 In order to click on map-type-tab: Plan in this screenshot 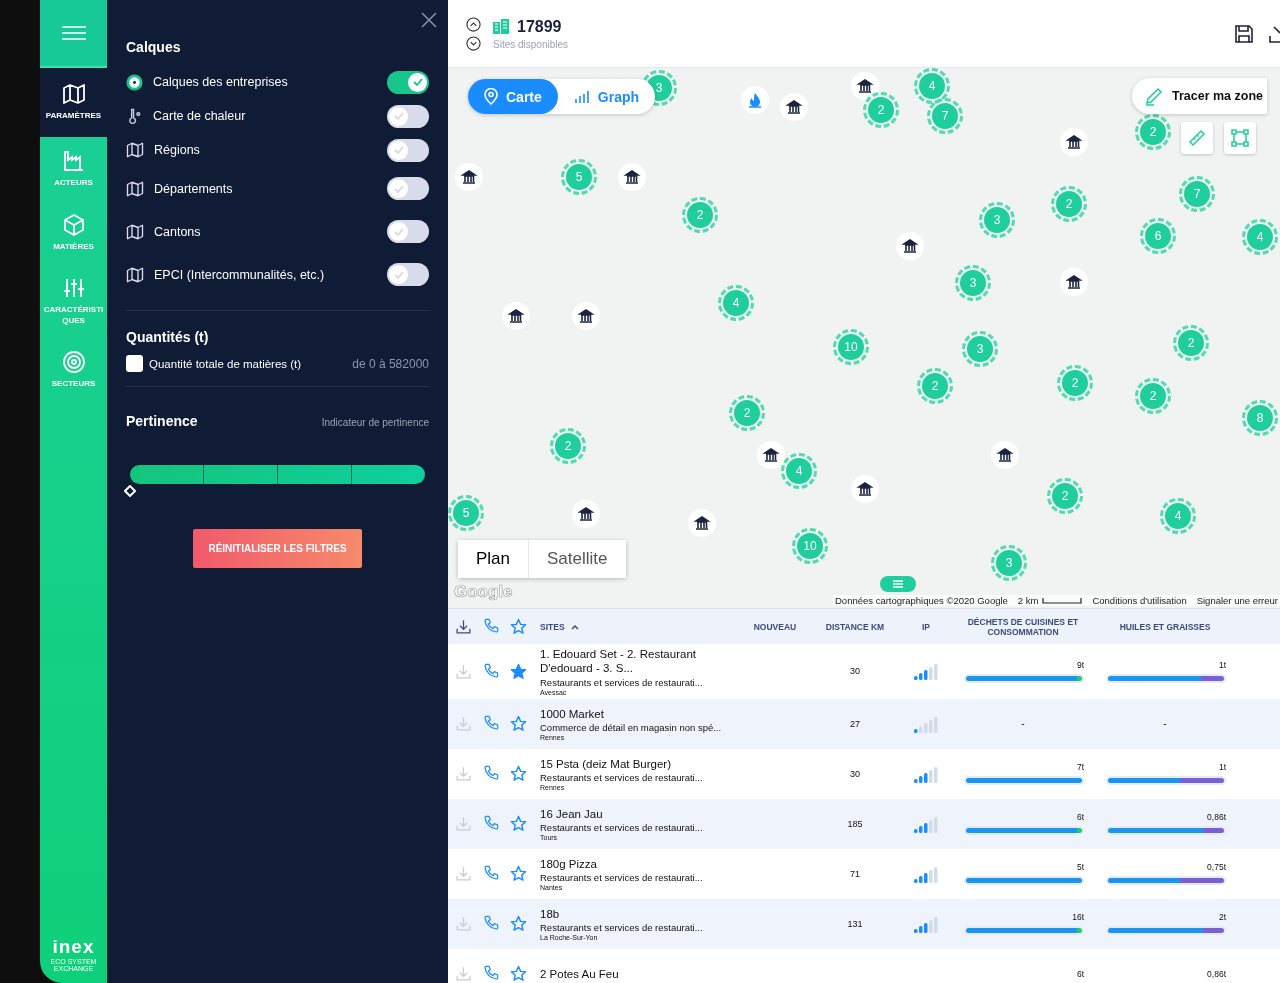, I will do `click(493, 559)`.